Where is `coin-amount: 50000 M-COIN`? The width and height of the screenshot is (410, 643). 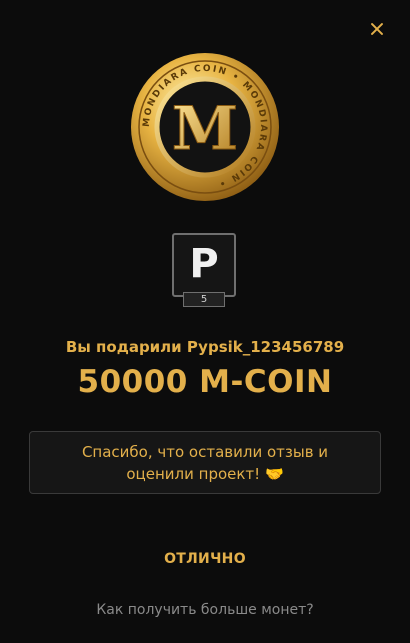
coin-amount: 50000 M-COIN is located at coordinates (205, 382).